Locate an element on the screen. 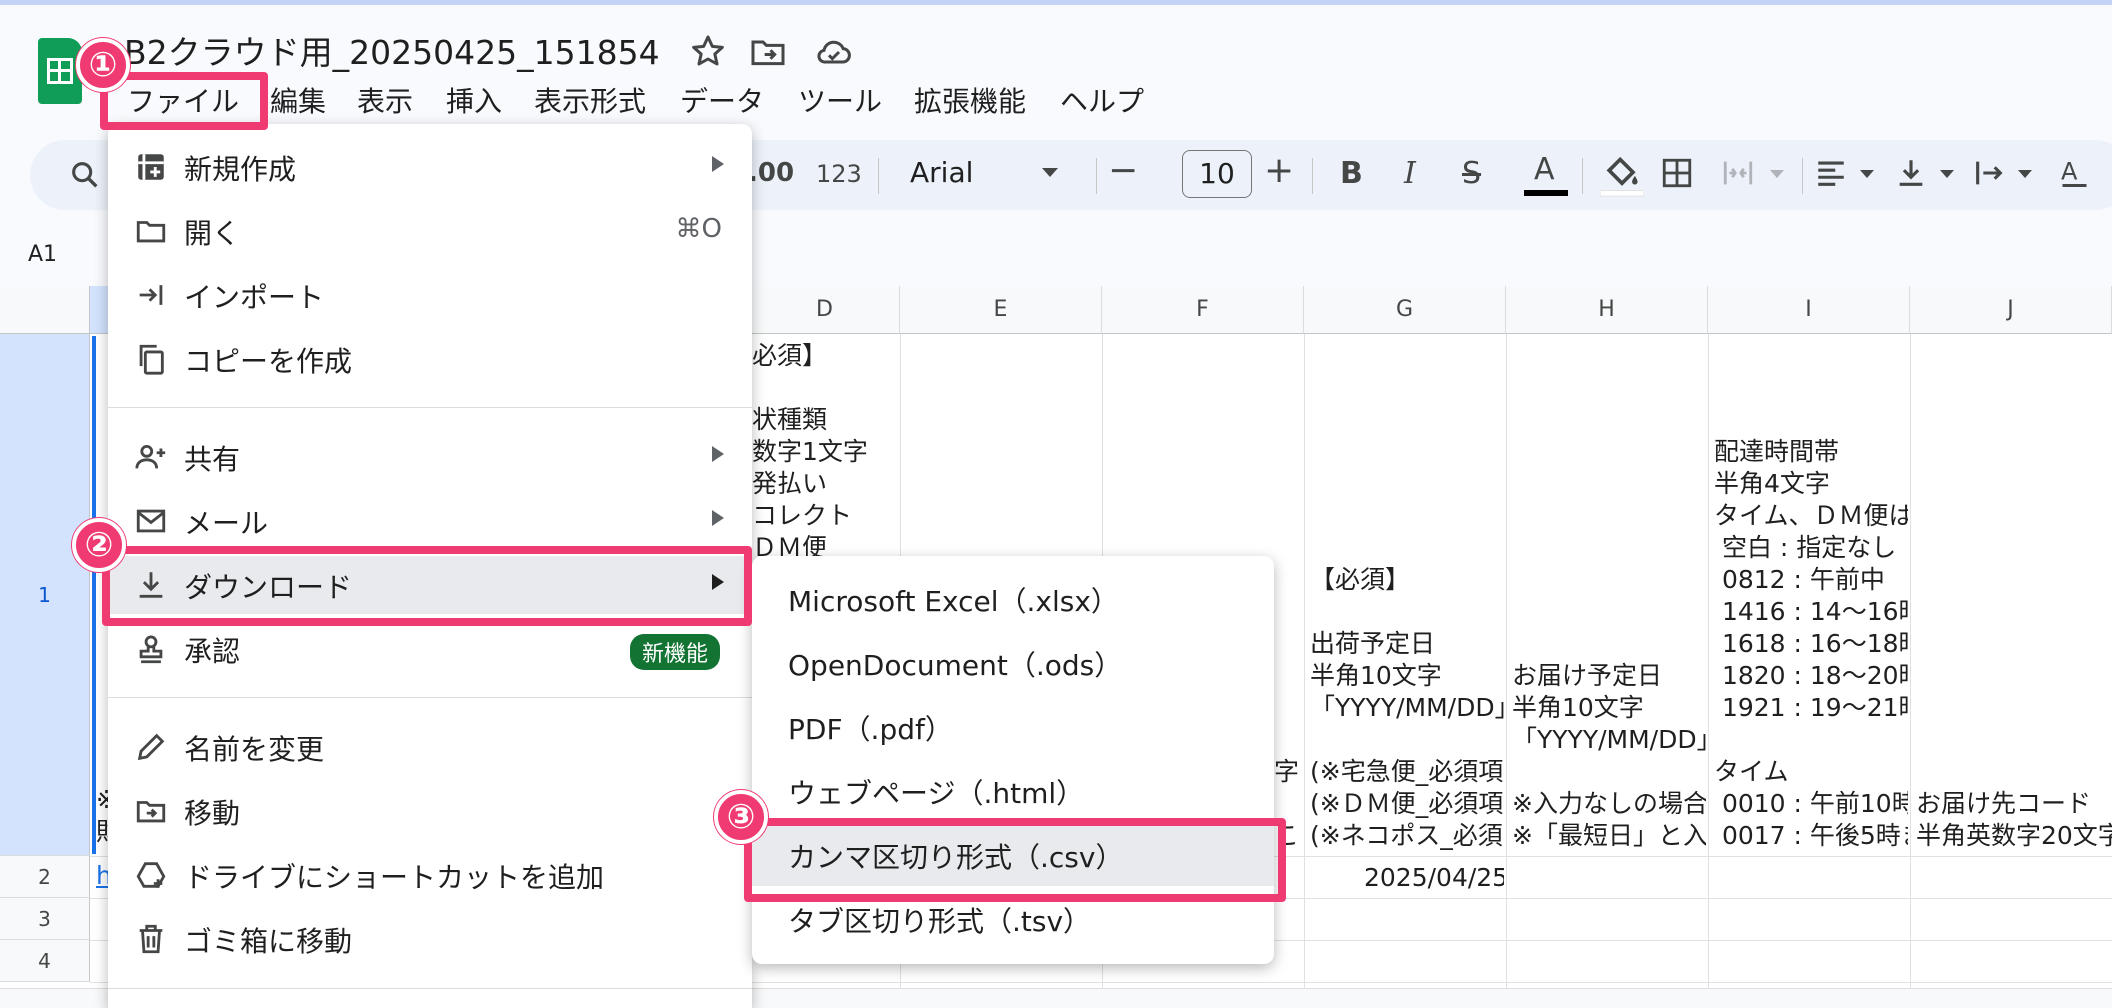 The height and width of the screenshot is (1008, 2112). shortcut-label: ⌘O is located at coordinates (698, 229).